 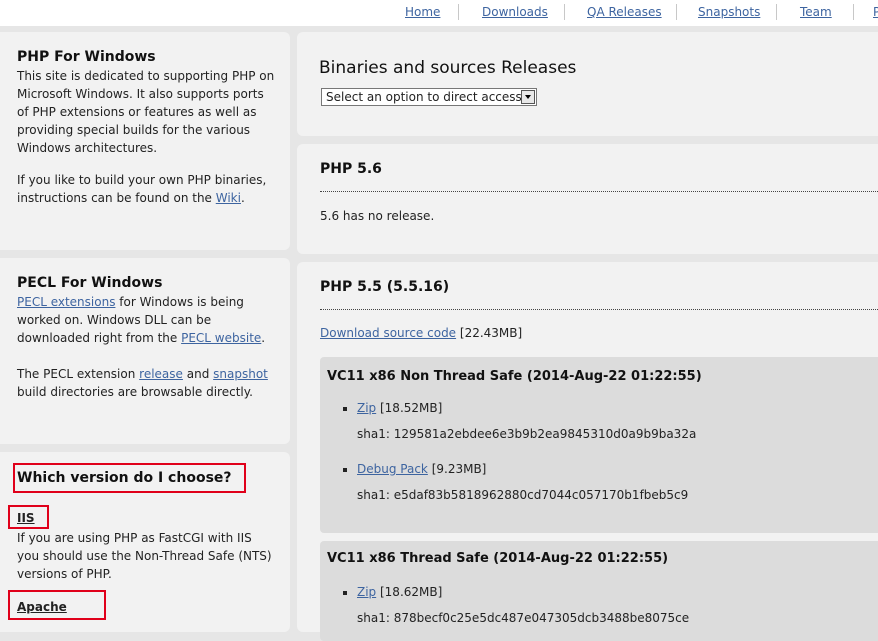 I want to click on iis-line: If you are using PHP as FastCGI with IIS, so click(x=134, y=538).